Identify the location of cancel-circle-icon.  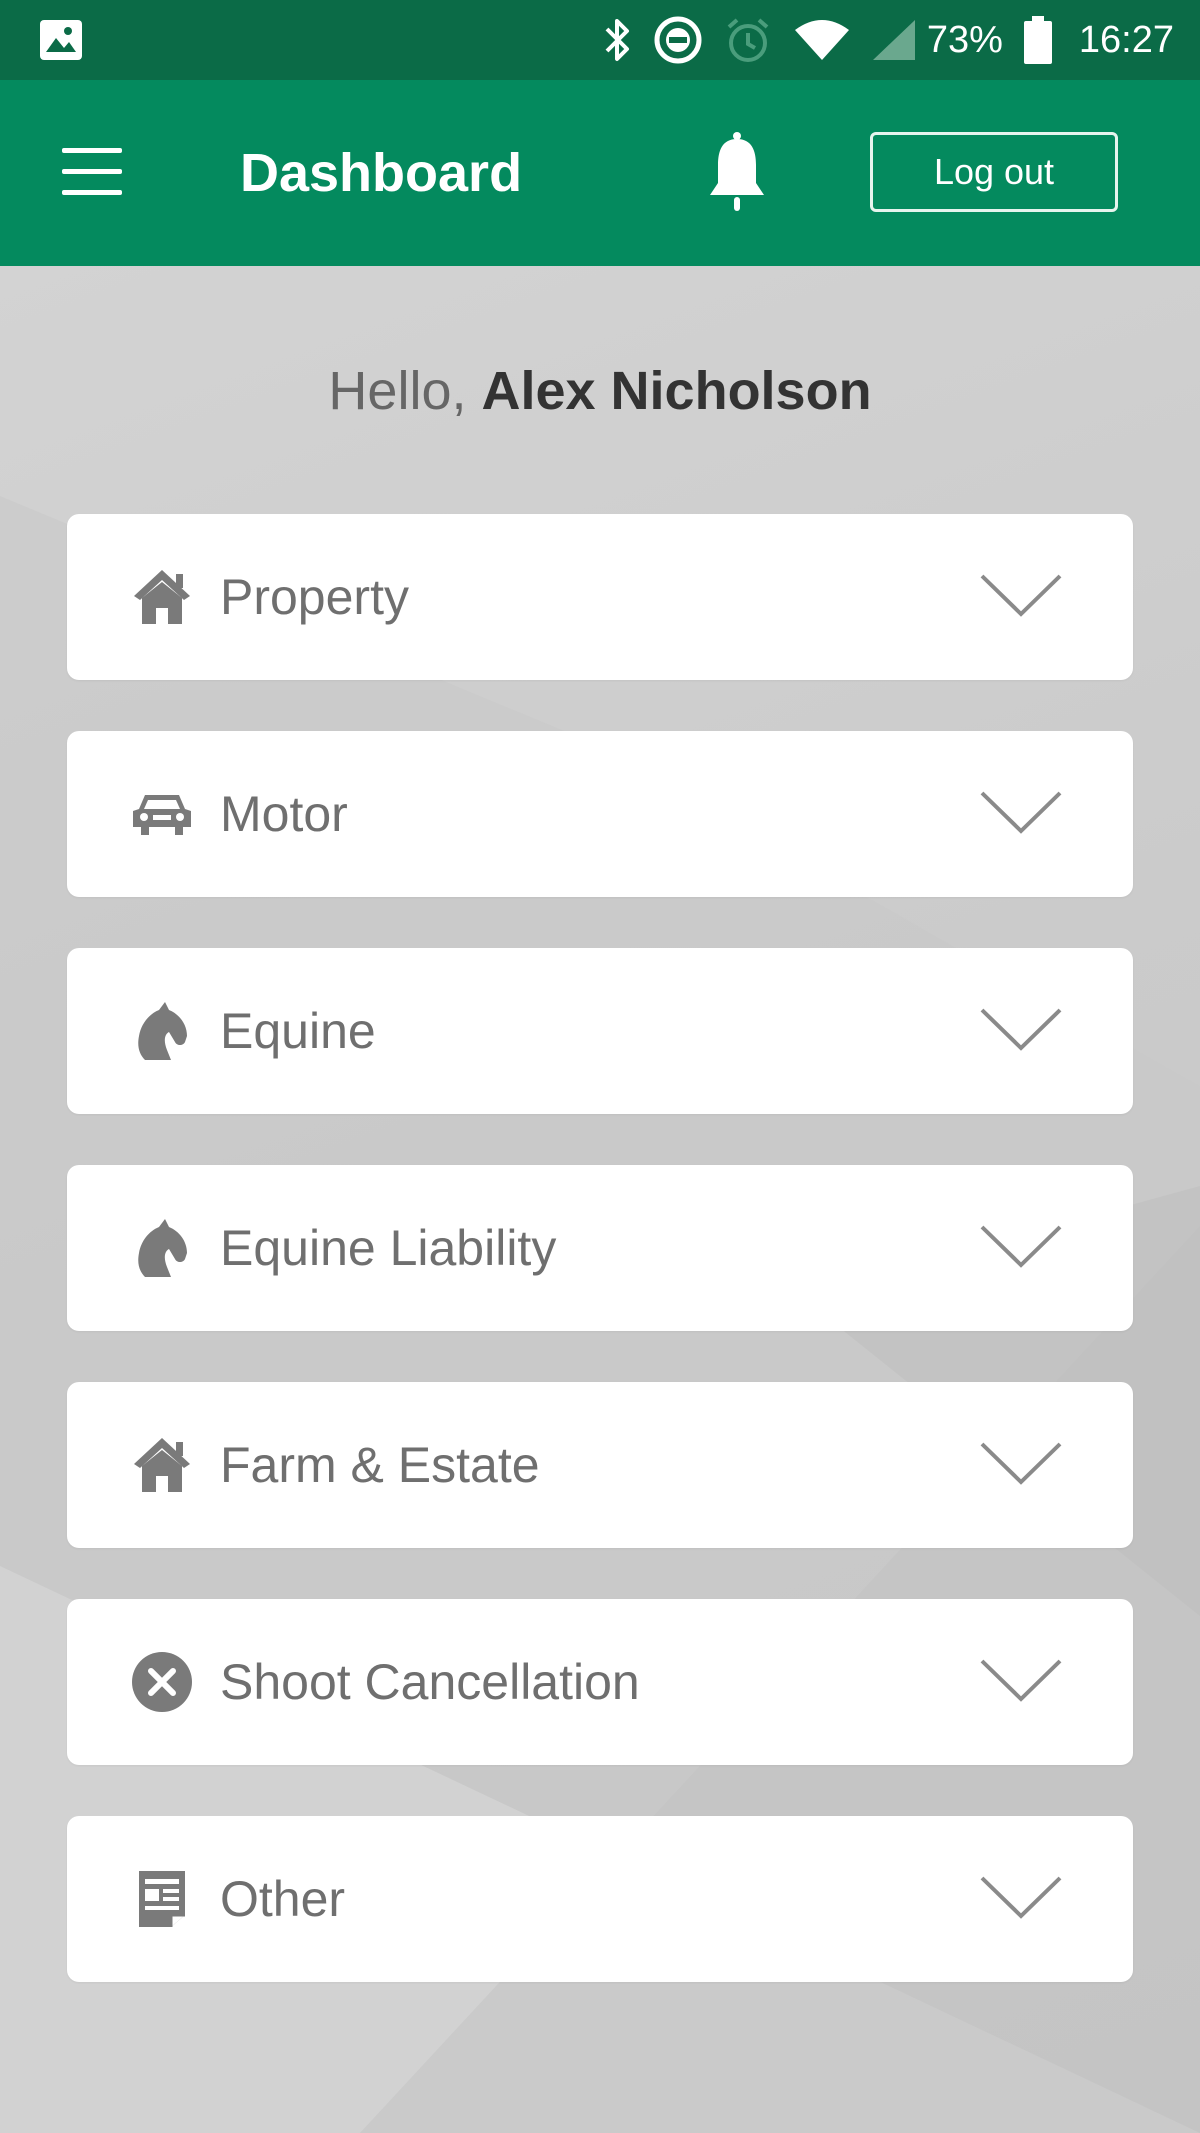
(162, 1682).